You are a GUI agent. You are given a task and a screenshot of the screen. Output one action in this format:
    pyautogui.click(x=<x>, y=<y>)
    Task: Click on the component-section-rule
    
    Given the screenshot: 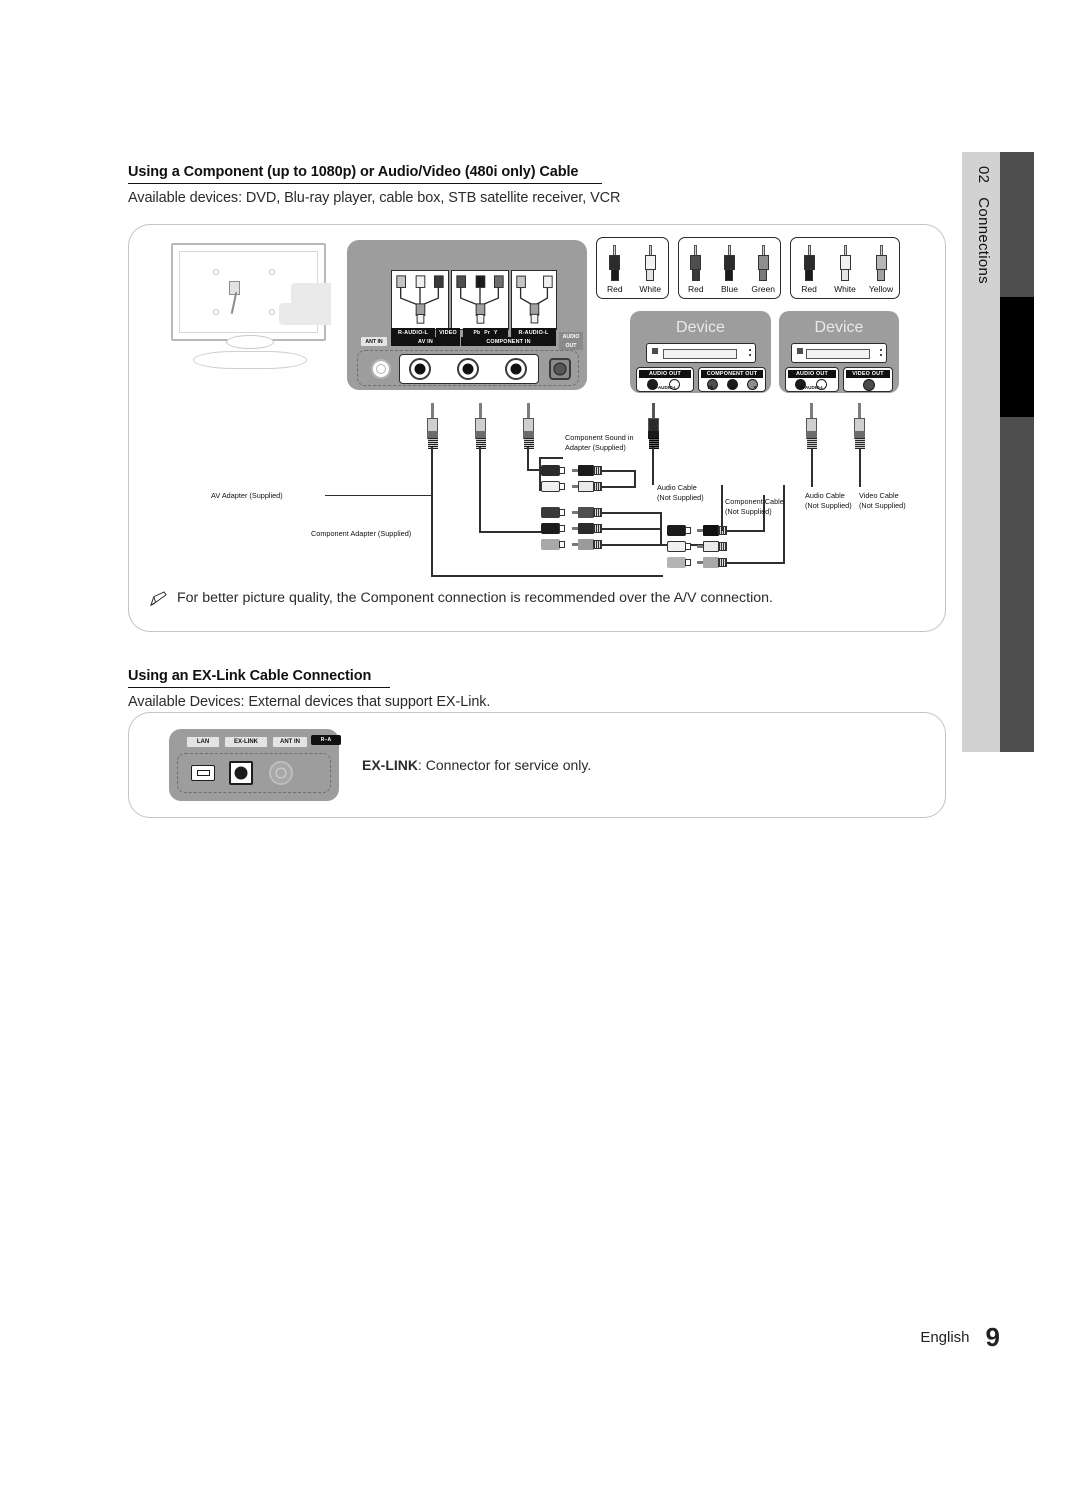 What is the action you would take?
    pyautogui.click(x=365, y=184)
    